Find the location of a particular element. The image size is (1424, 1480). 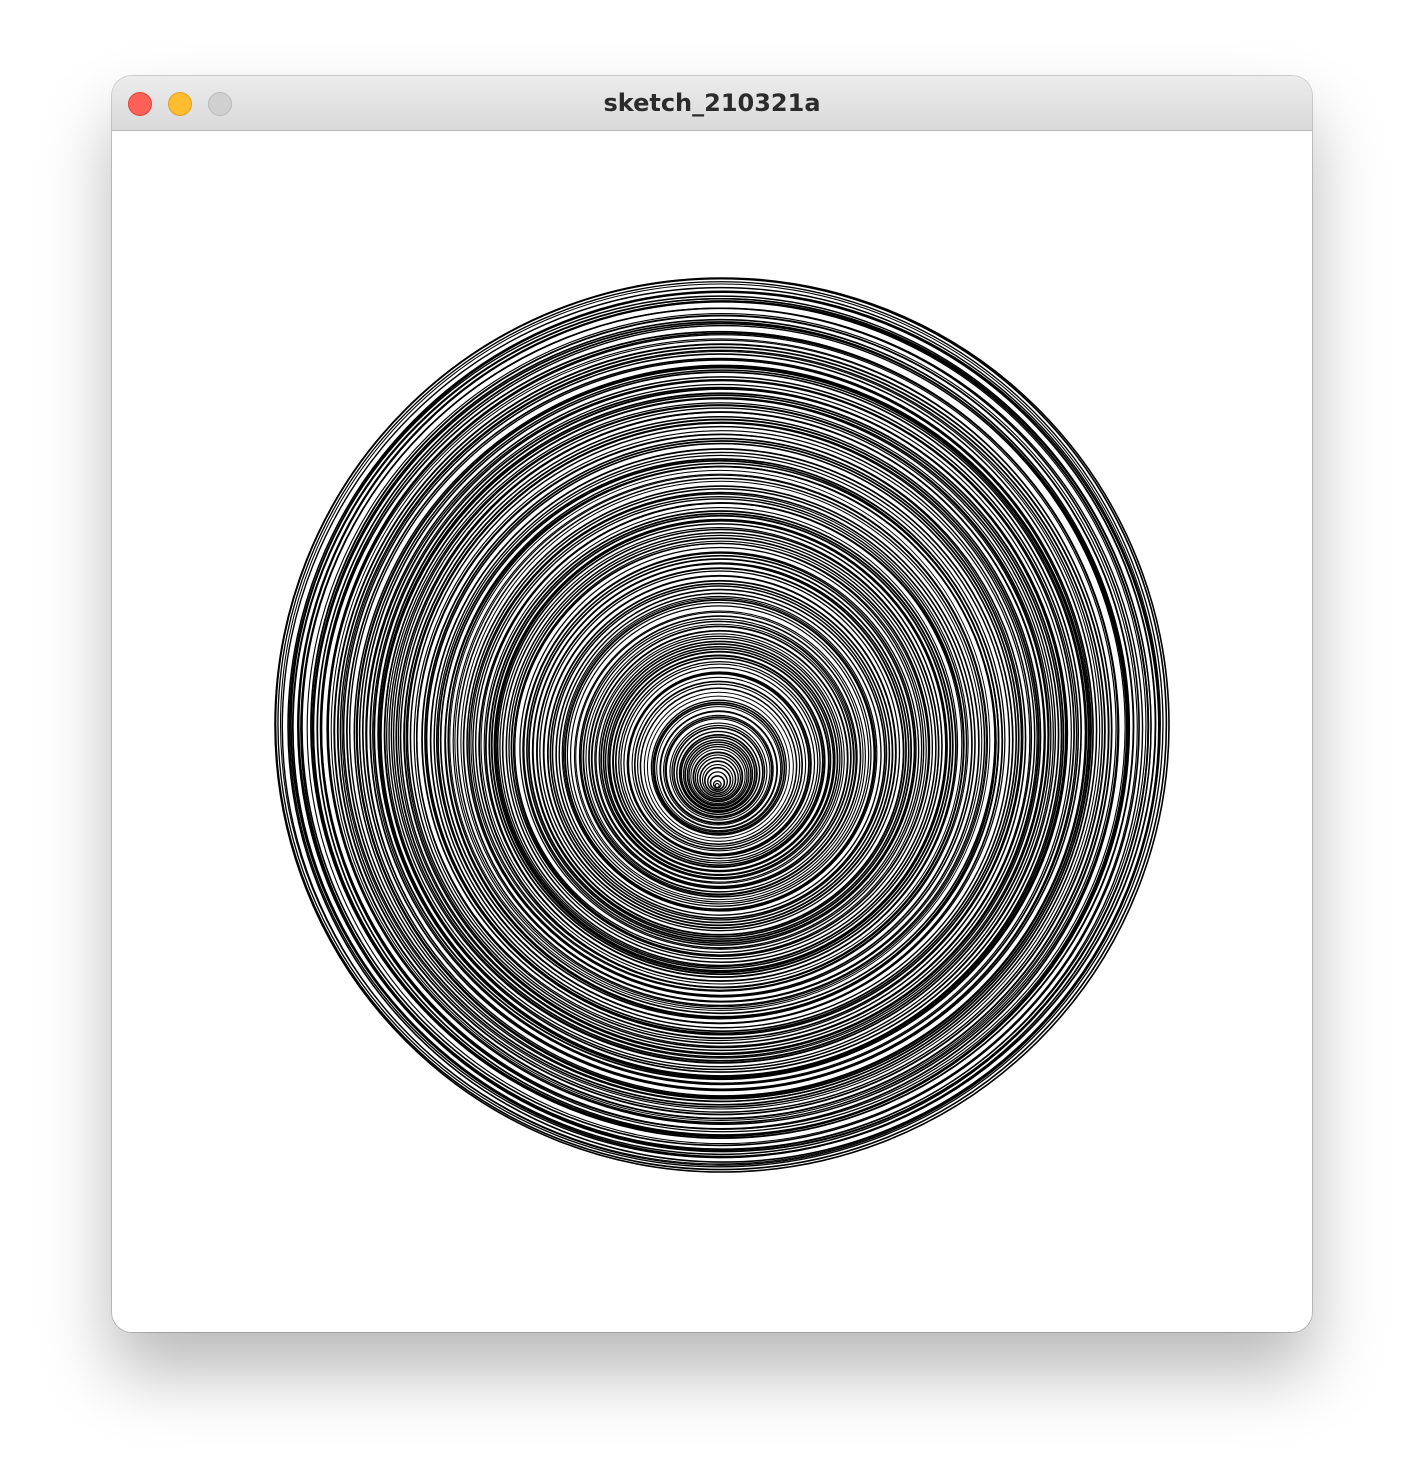

window-title: sketch_210321a is located at coordinates (712, 103).